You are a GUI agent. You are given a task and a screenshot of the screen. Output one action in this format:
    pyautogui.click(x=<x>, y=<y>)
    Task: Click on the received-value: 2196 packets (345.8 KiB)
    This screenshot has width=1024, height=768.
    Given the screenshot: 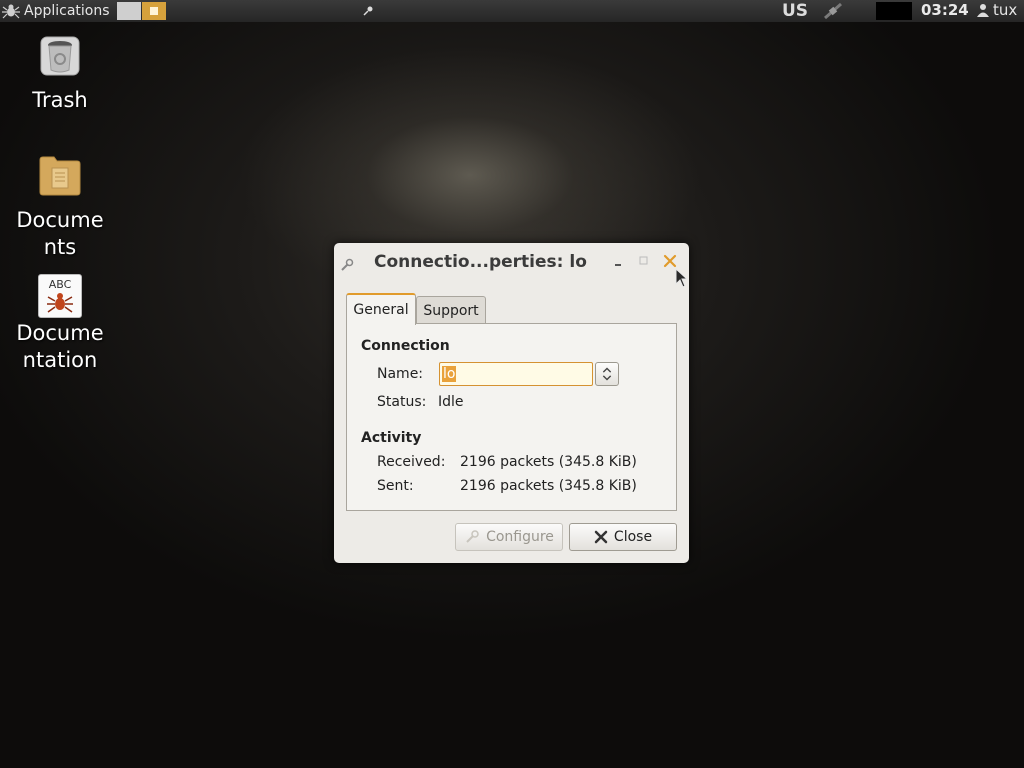 What is the action you would take?
    pyautogui.click(x=548, y=462)
    